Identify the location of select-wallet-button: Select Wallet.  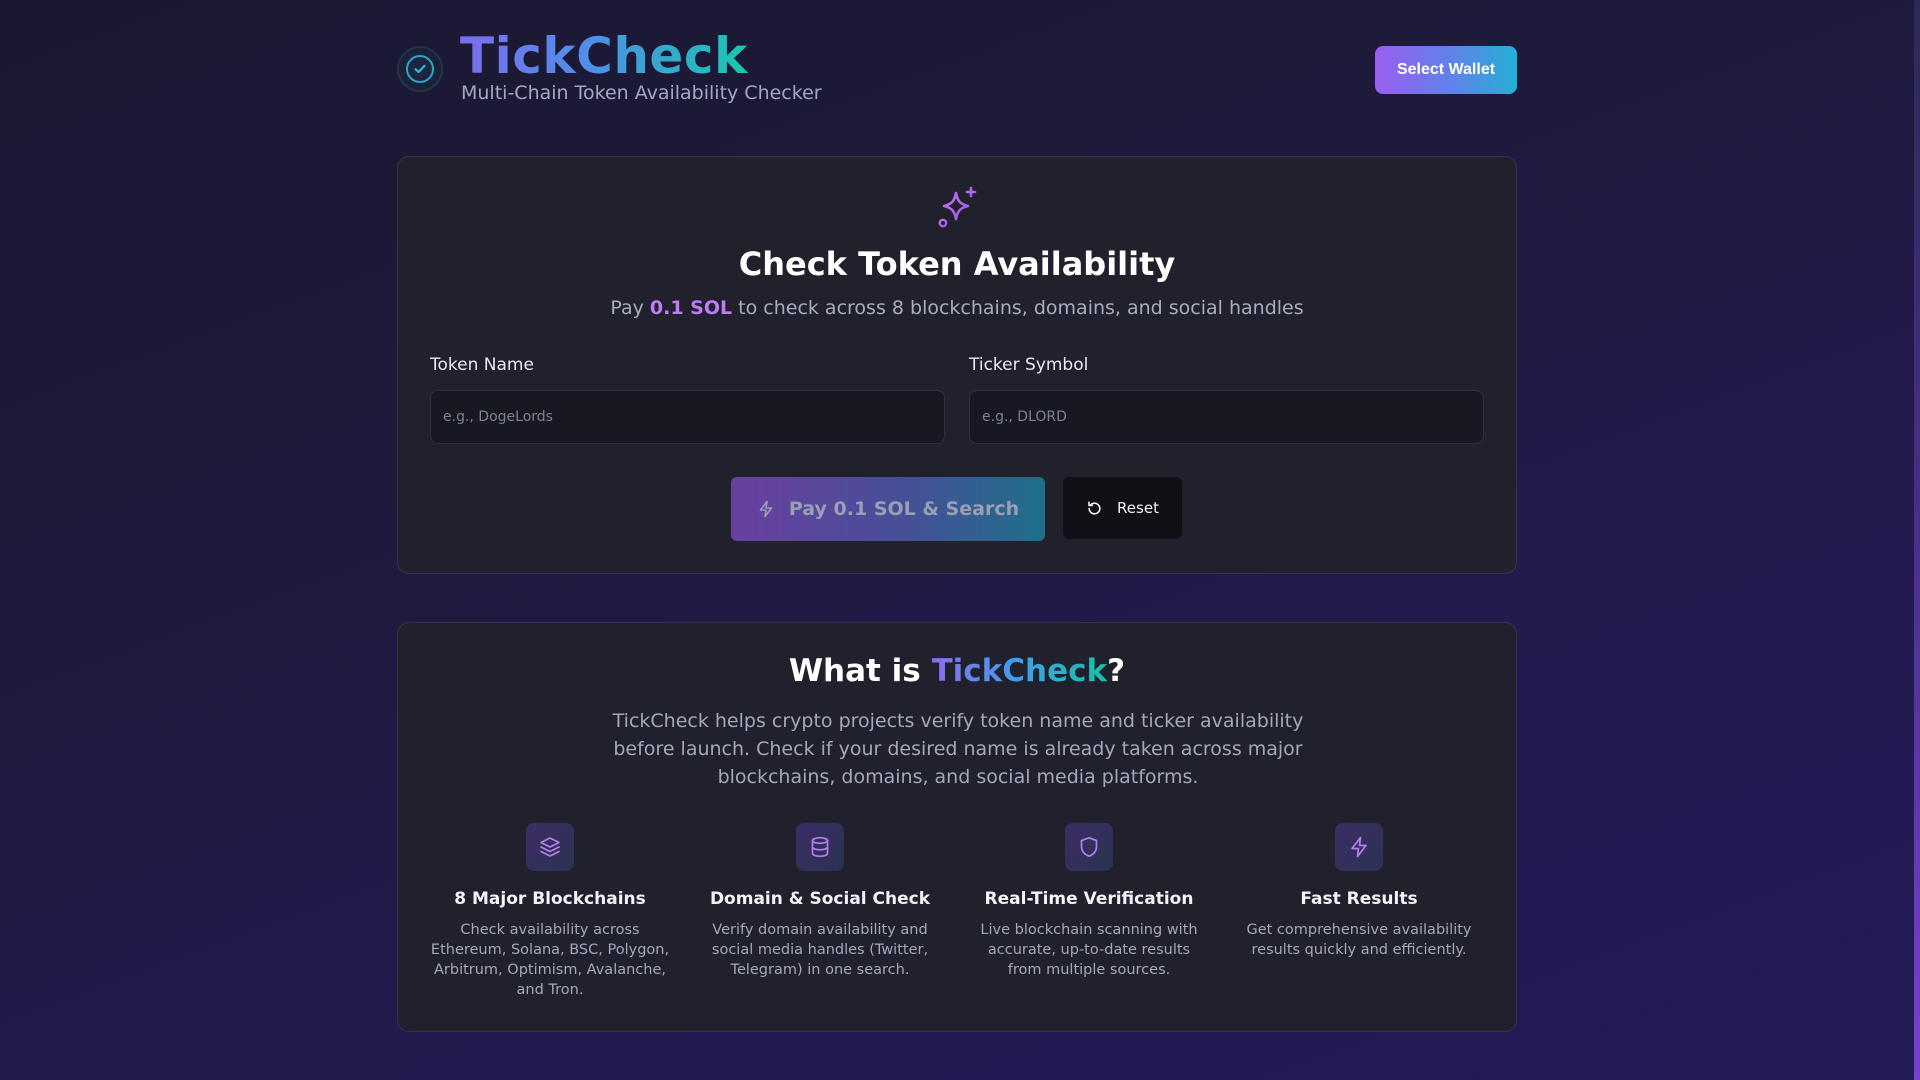
(1446, 70).